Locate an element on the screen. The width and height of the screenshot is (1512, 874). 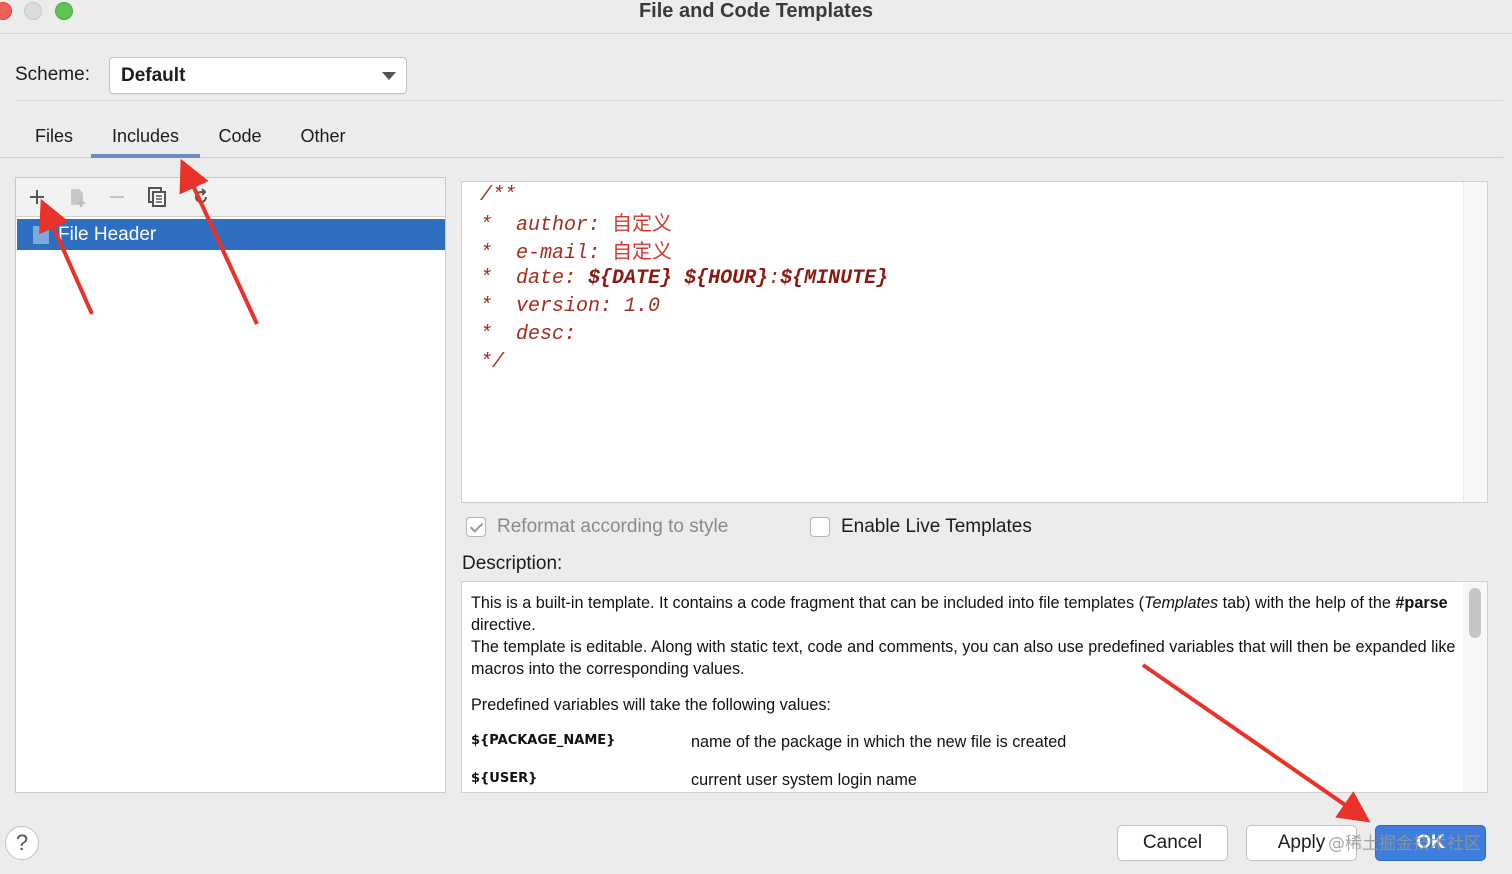
code-key: * e-mail: is located at coordinates (546, 253).